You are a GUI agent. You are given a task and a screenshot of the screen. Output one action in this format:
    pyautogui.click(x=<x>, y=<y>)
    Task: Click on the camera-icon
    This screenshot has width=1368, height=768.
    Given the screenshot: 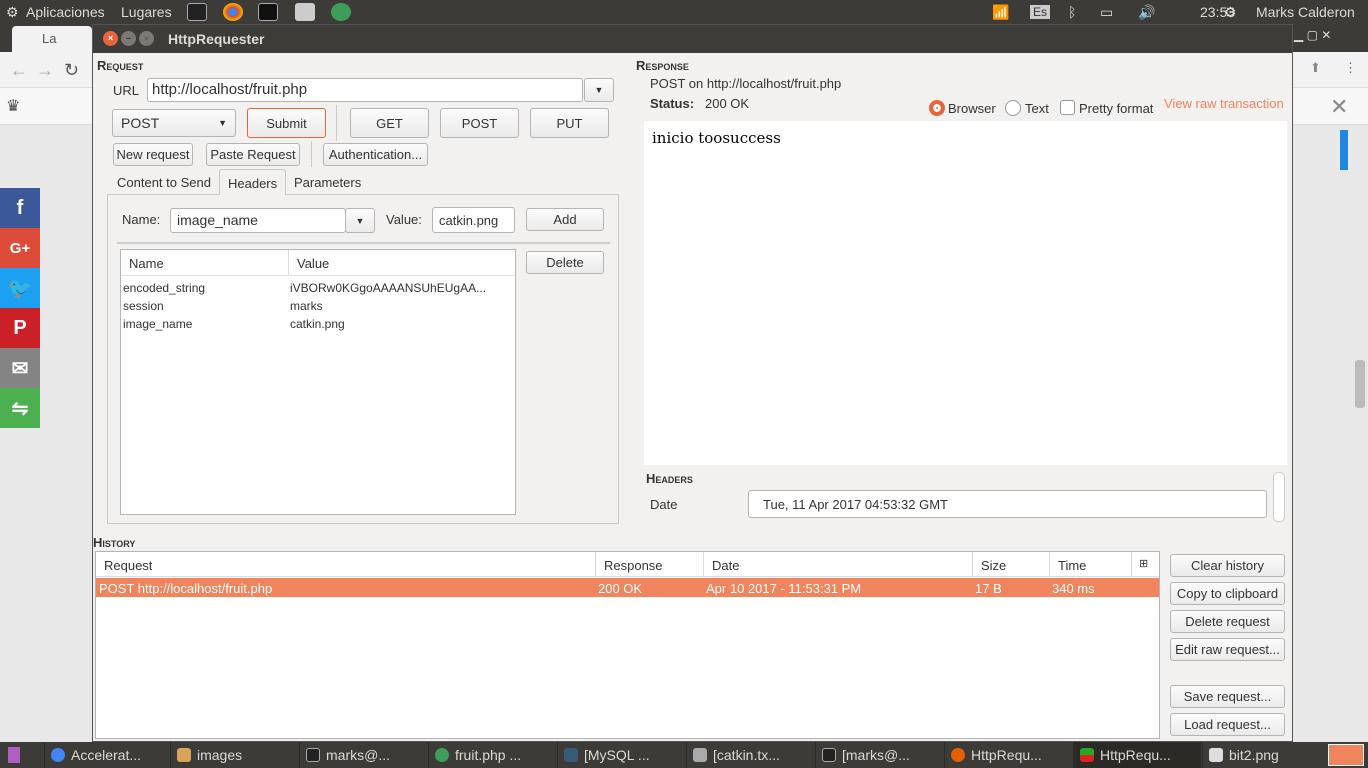 What is the action you would take?
    pyautogui.click(x=305, y=12)
    